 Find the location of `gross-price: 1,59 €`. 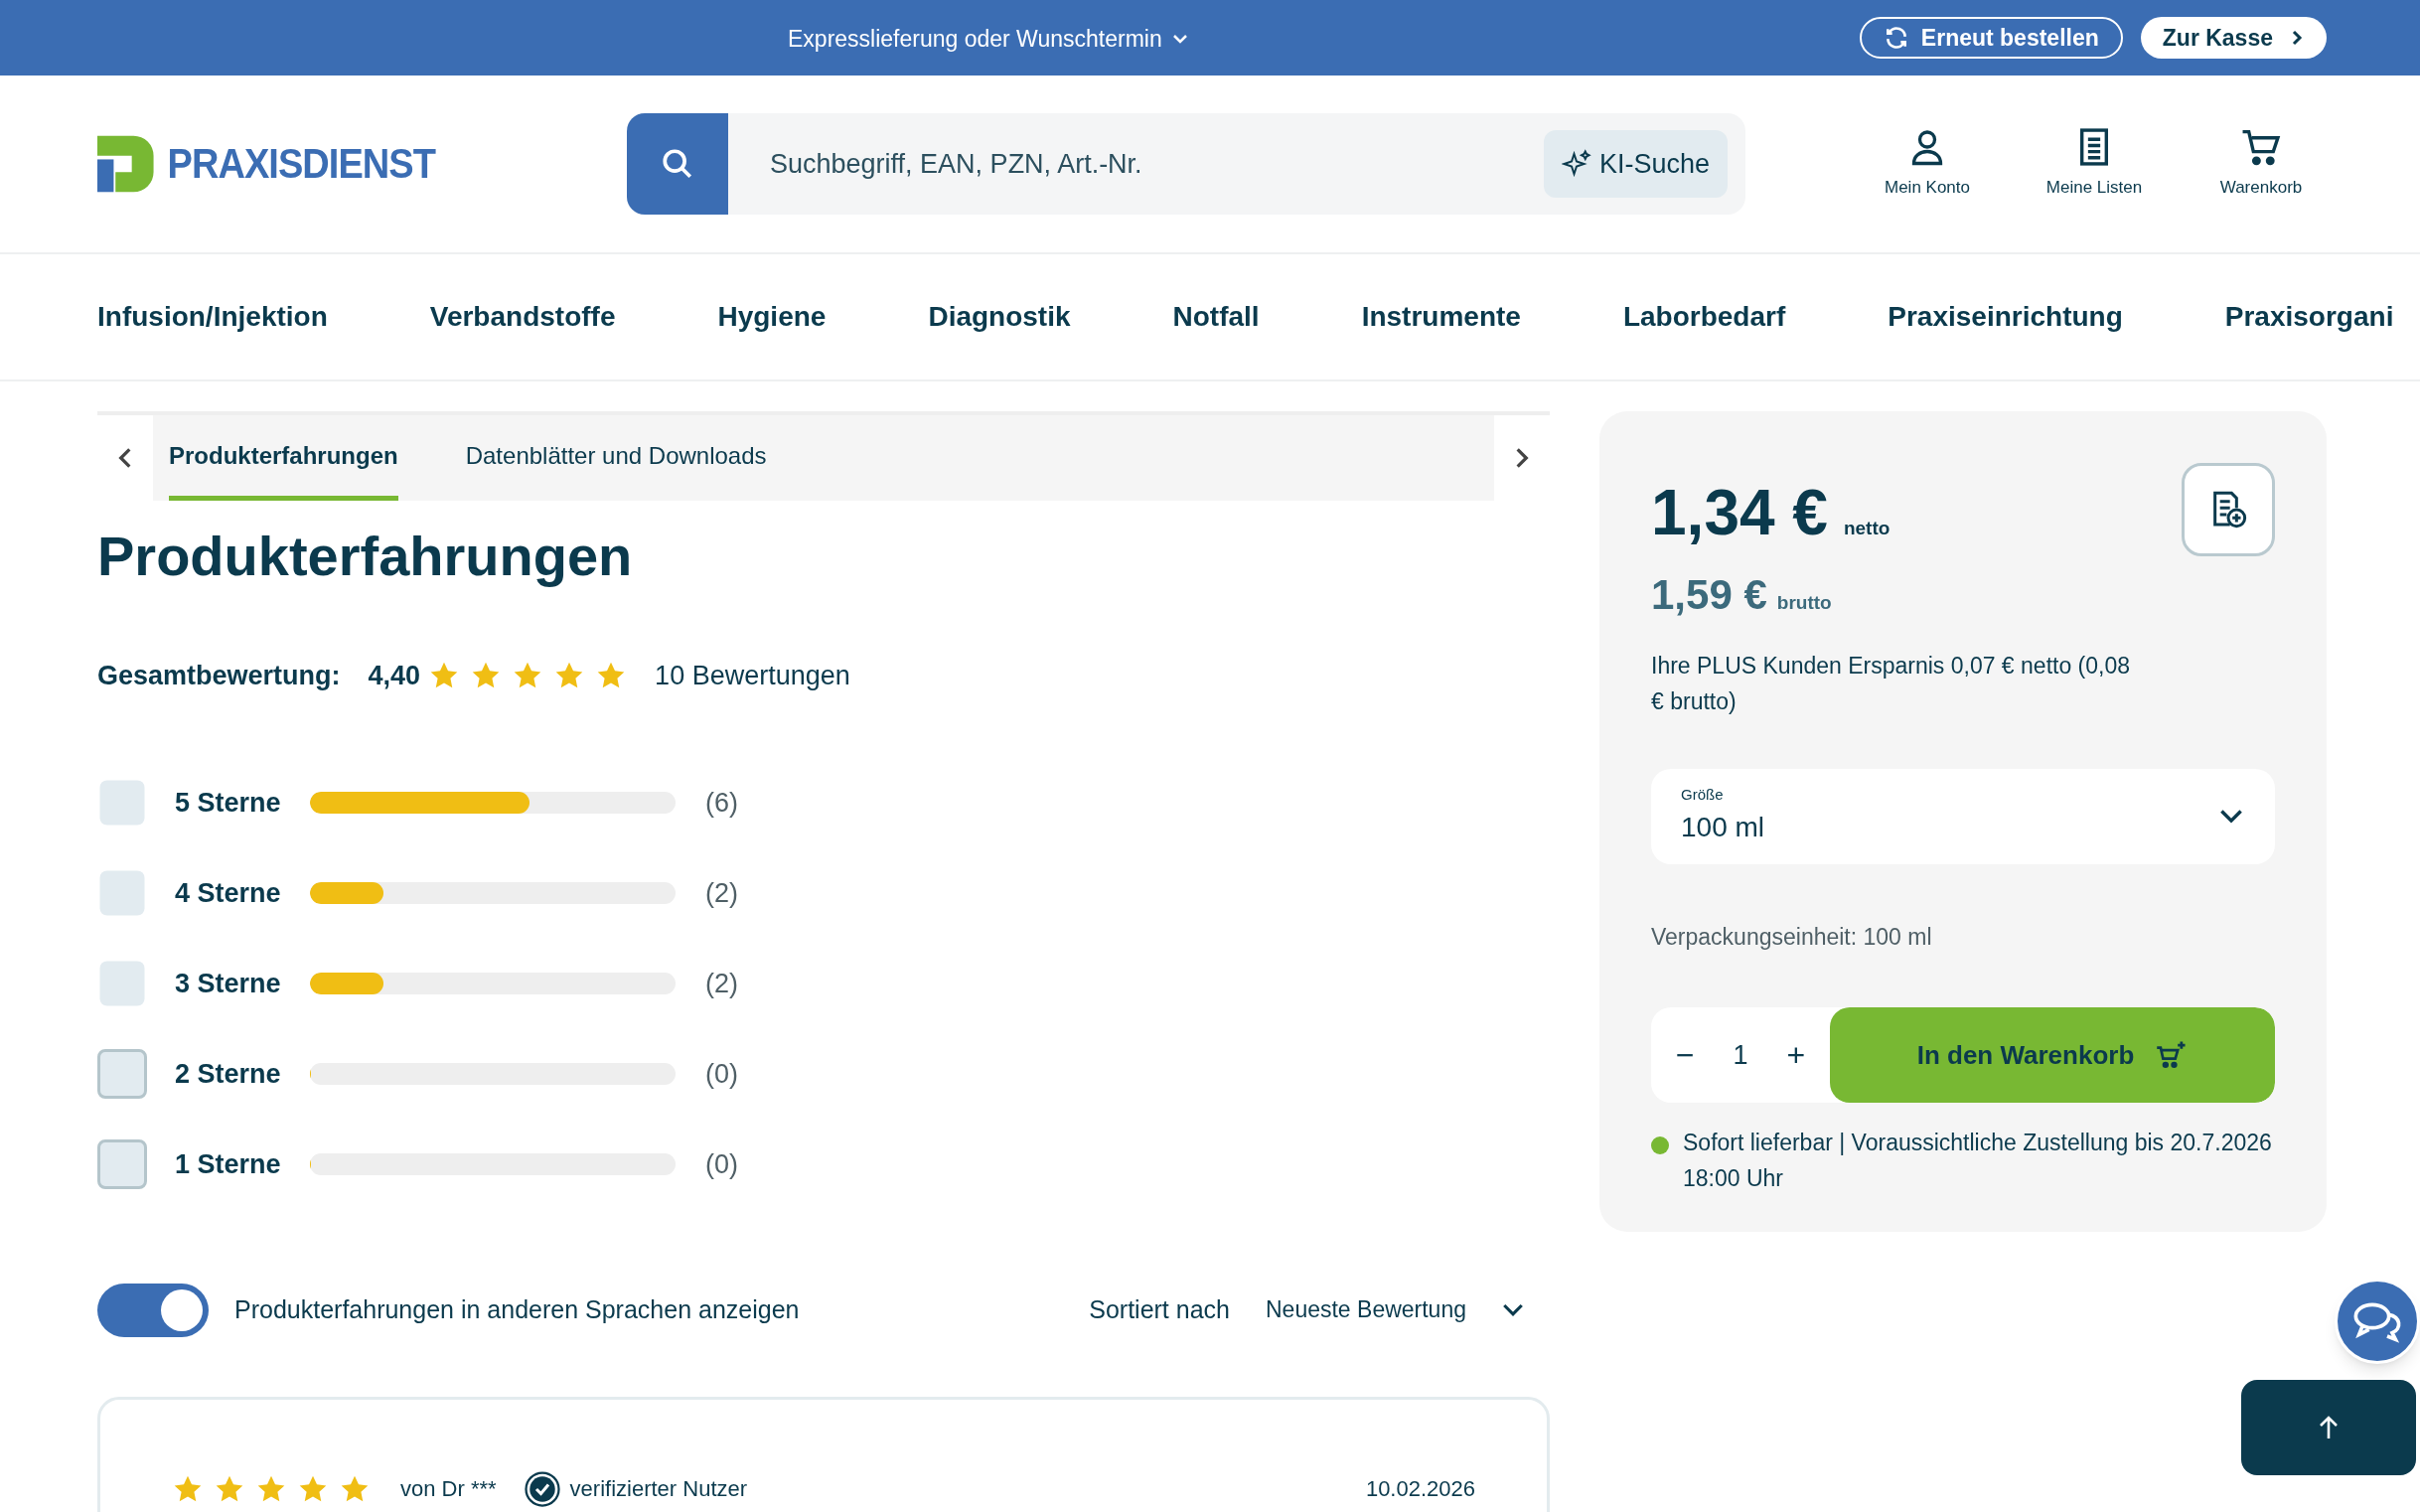

gross-price: 1,59 € is located at coordinates (1709, 595).